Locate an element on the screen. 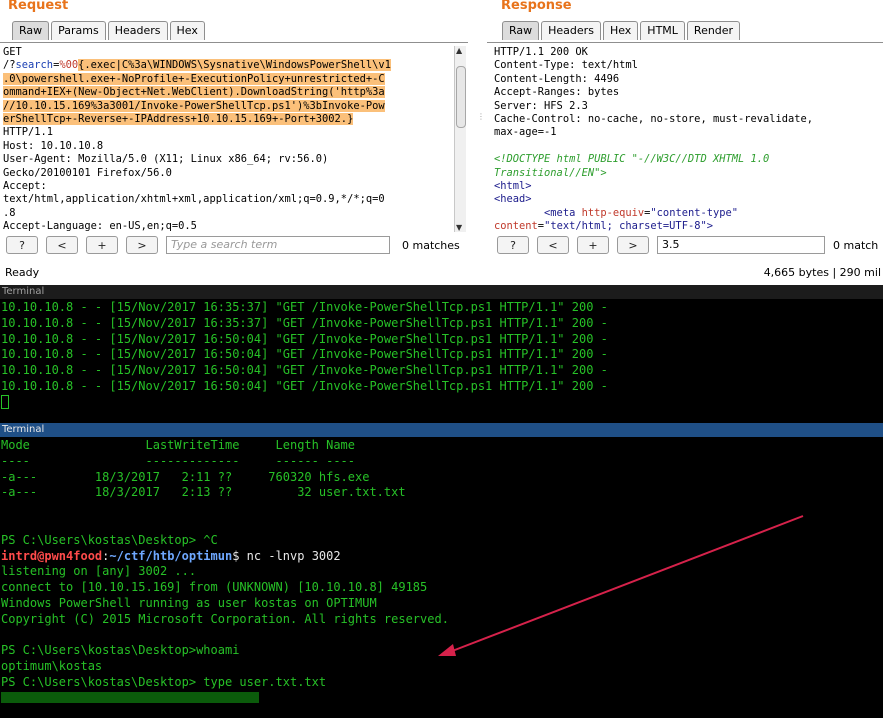 The image size is (883, 718). request-token: HTTP/1.1 is located at coordinates (28, 132).